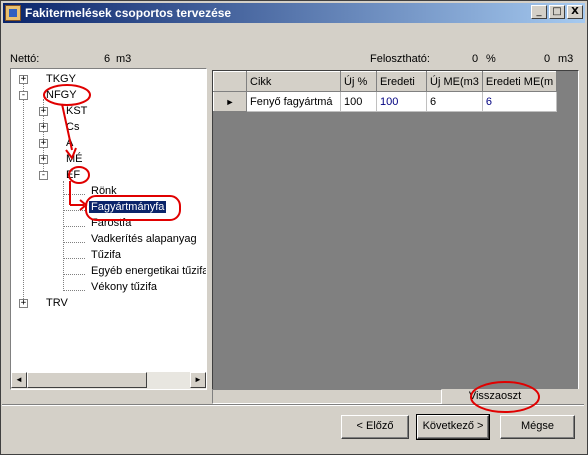 The image size is (588, 455). Describe the element at coordinates (13, 13) in the screenshot. I see `app-icon` at that location.